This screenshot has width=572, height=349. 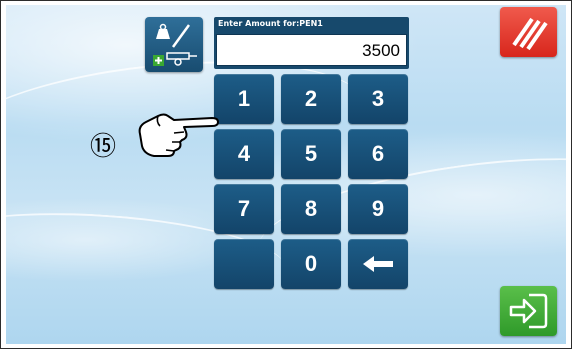 I want to click on key-8: 8, so click(x=311, y=209).